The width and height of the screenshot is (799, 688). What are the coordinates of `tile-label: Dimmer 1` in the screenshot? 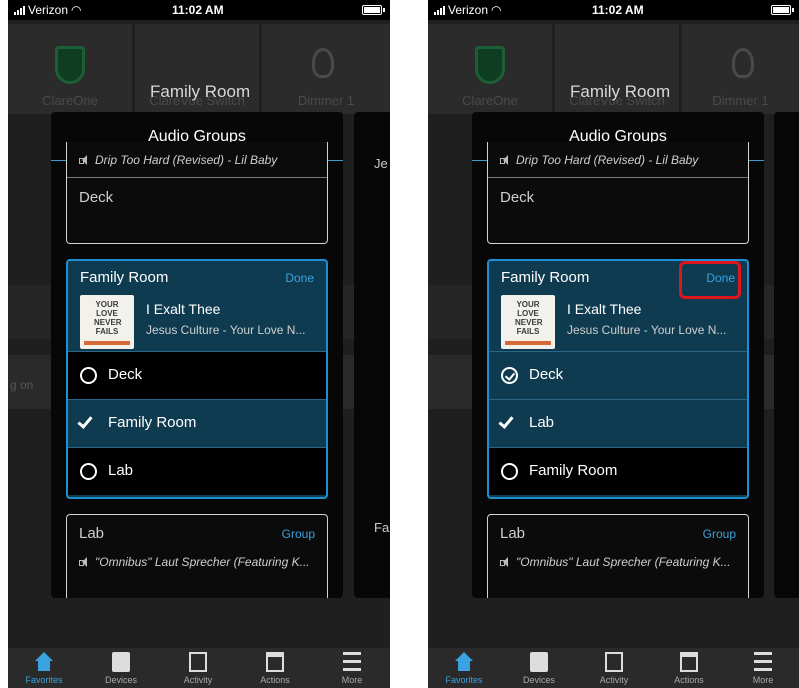 It's located at (326, 100).